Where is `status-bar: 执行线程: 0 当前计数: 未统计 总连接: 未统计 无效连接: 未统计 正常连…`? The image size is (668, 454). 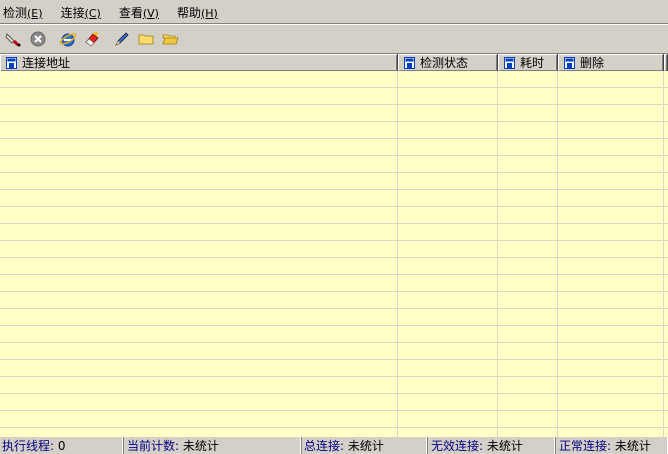 status-bar: 执行线程: 0 当前计数: 未统计 总连接: 未统计 无效连接: 未统计 正常连… is located at coordinates (334, 445).